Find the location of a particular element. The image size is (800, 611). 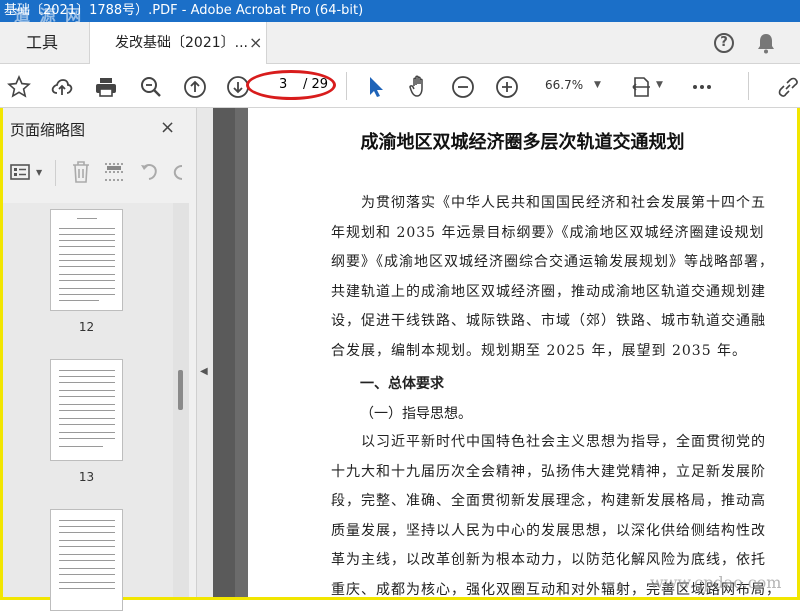

page-shadow is located at coordinates (224, 352).